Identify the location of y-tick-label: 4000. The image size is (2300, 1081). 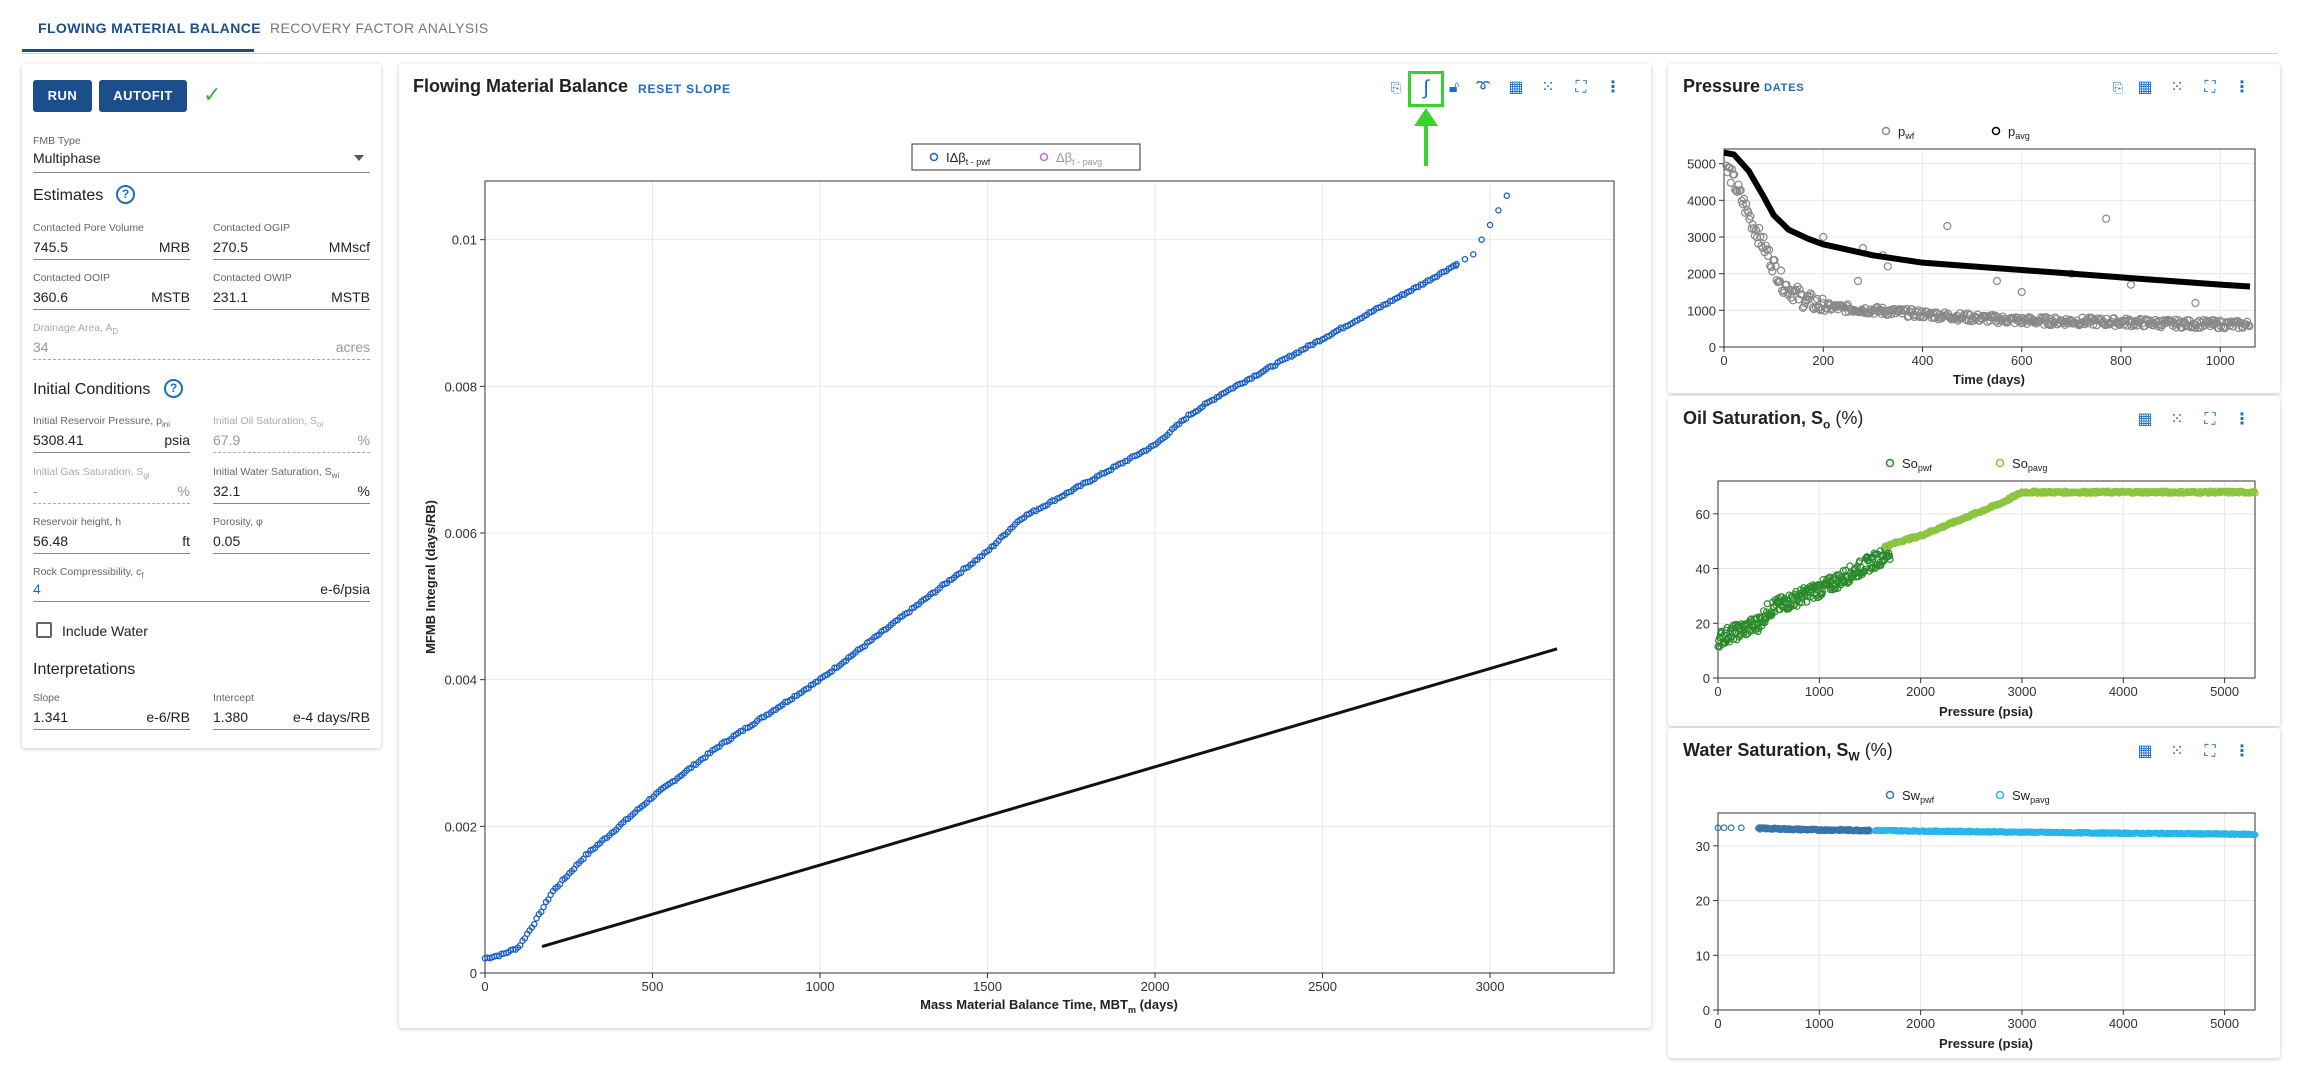
(1701, 200).